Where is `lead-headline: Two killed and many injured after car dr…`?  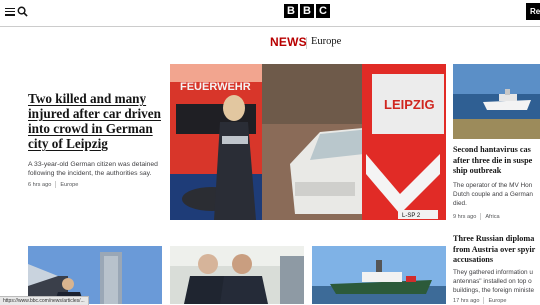
lead-headline: Two killed and many injured after car dr… is located at coordinates (95, 121).